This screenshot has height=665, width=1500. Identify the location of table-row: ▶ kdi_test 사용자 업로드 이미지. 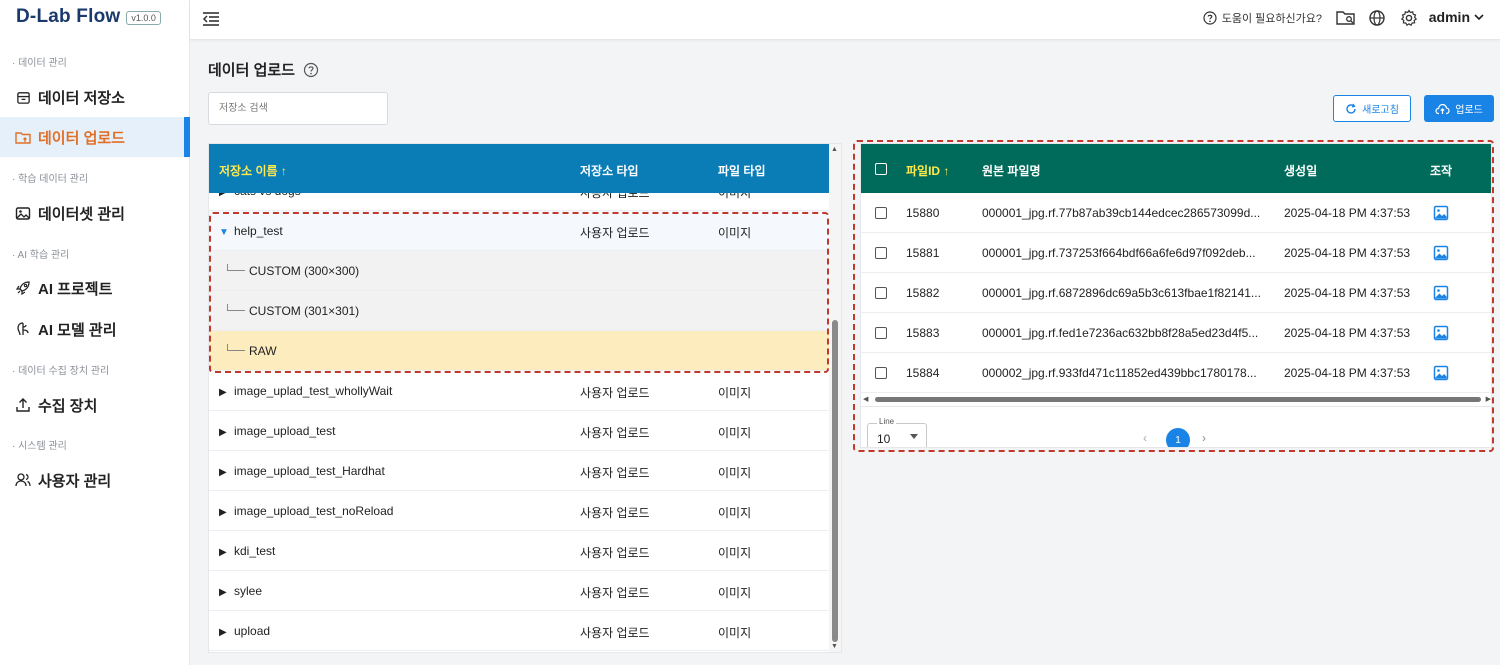
(520, 551).